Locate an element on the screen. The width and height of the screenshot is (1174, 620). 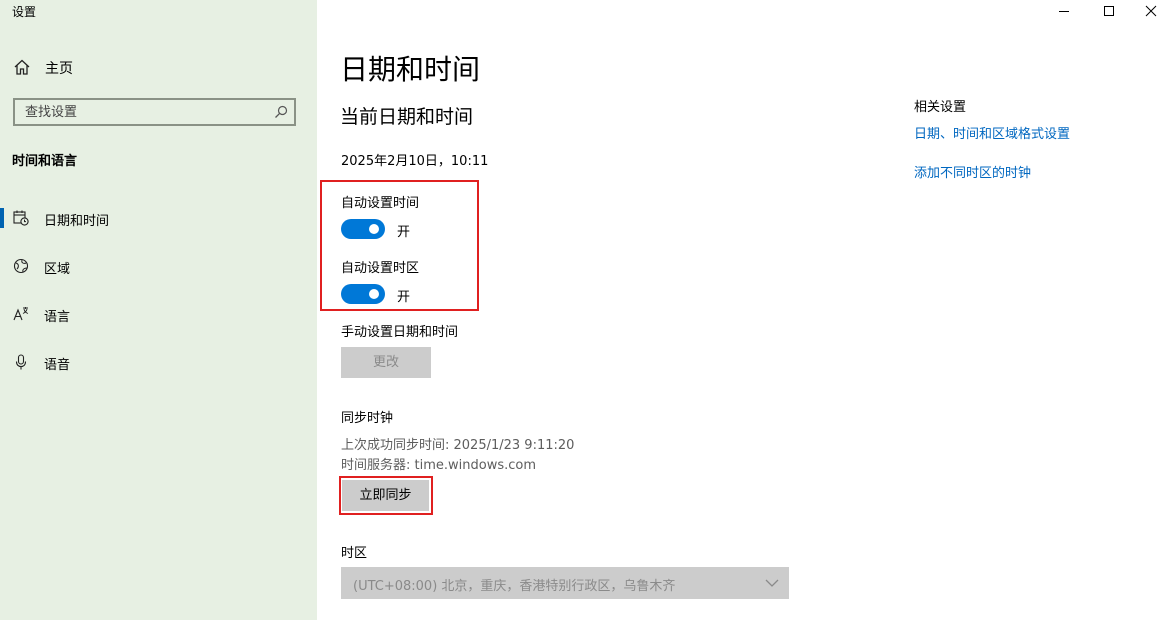
maximize-icon is located at coordinates (1109, 11).